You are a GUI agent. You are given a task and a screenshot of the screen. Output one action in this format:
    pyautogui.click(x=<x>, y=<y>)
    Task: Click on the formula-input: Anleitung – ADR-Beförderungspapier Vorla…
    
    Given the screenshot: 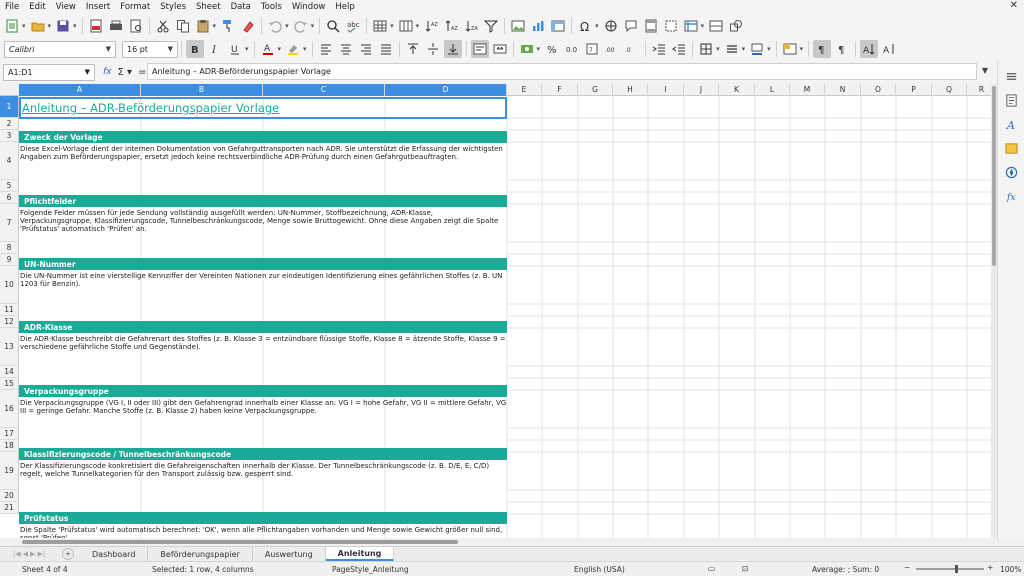 What is the action you would take?
    pyautogui.click(x=562, y=71)
    